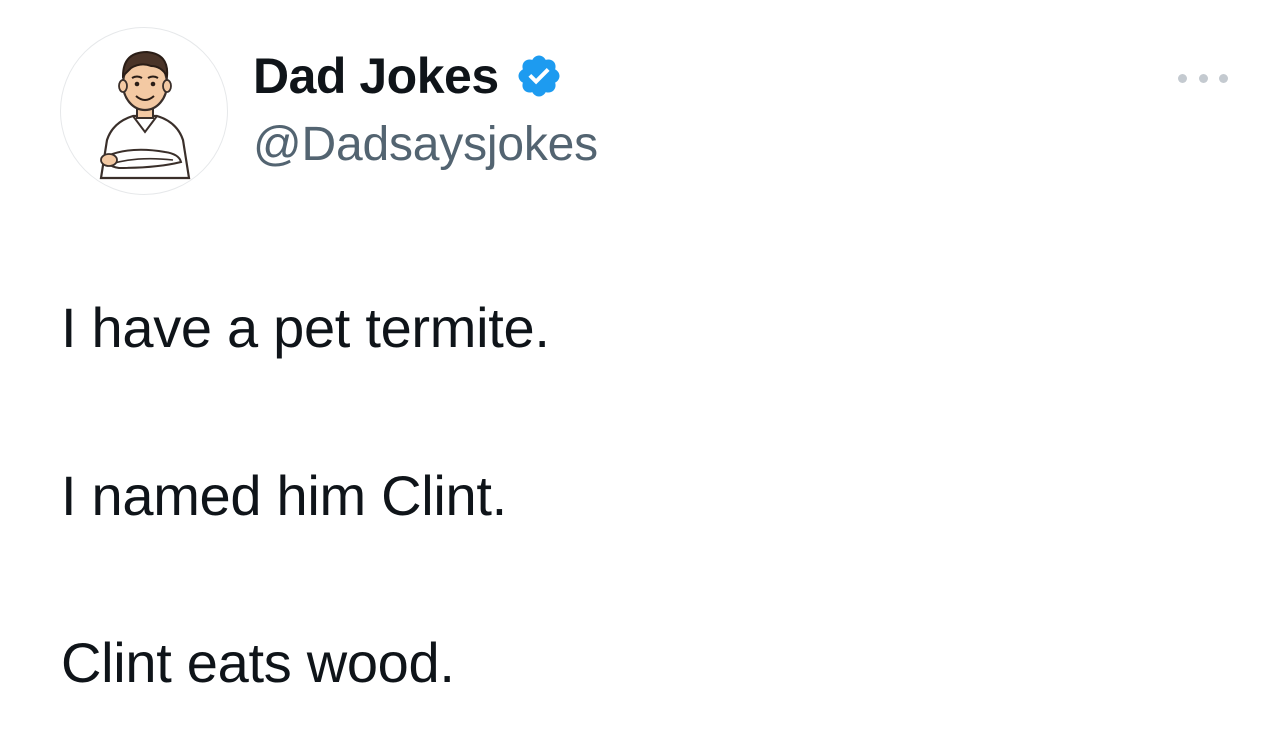  Describe the element at coordinates (305, 327) in the screenshot. I see `tweet-text-line: I have a pet termite.` at that location.